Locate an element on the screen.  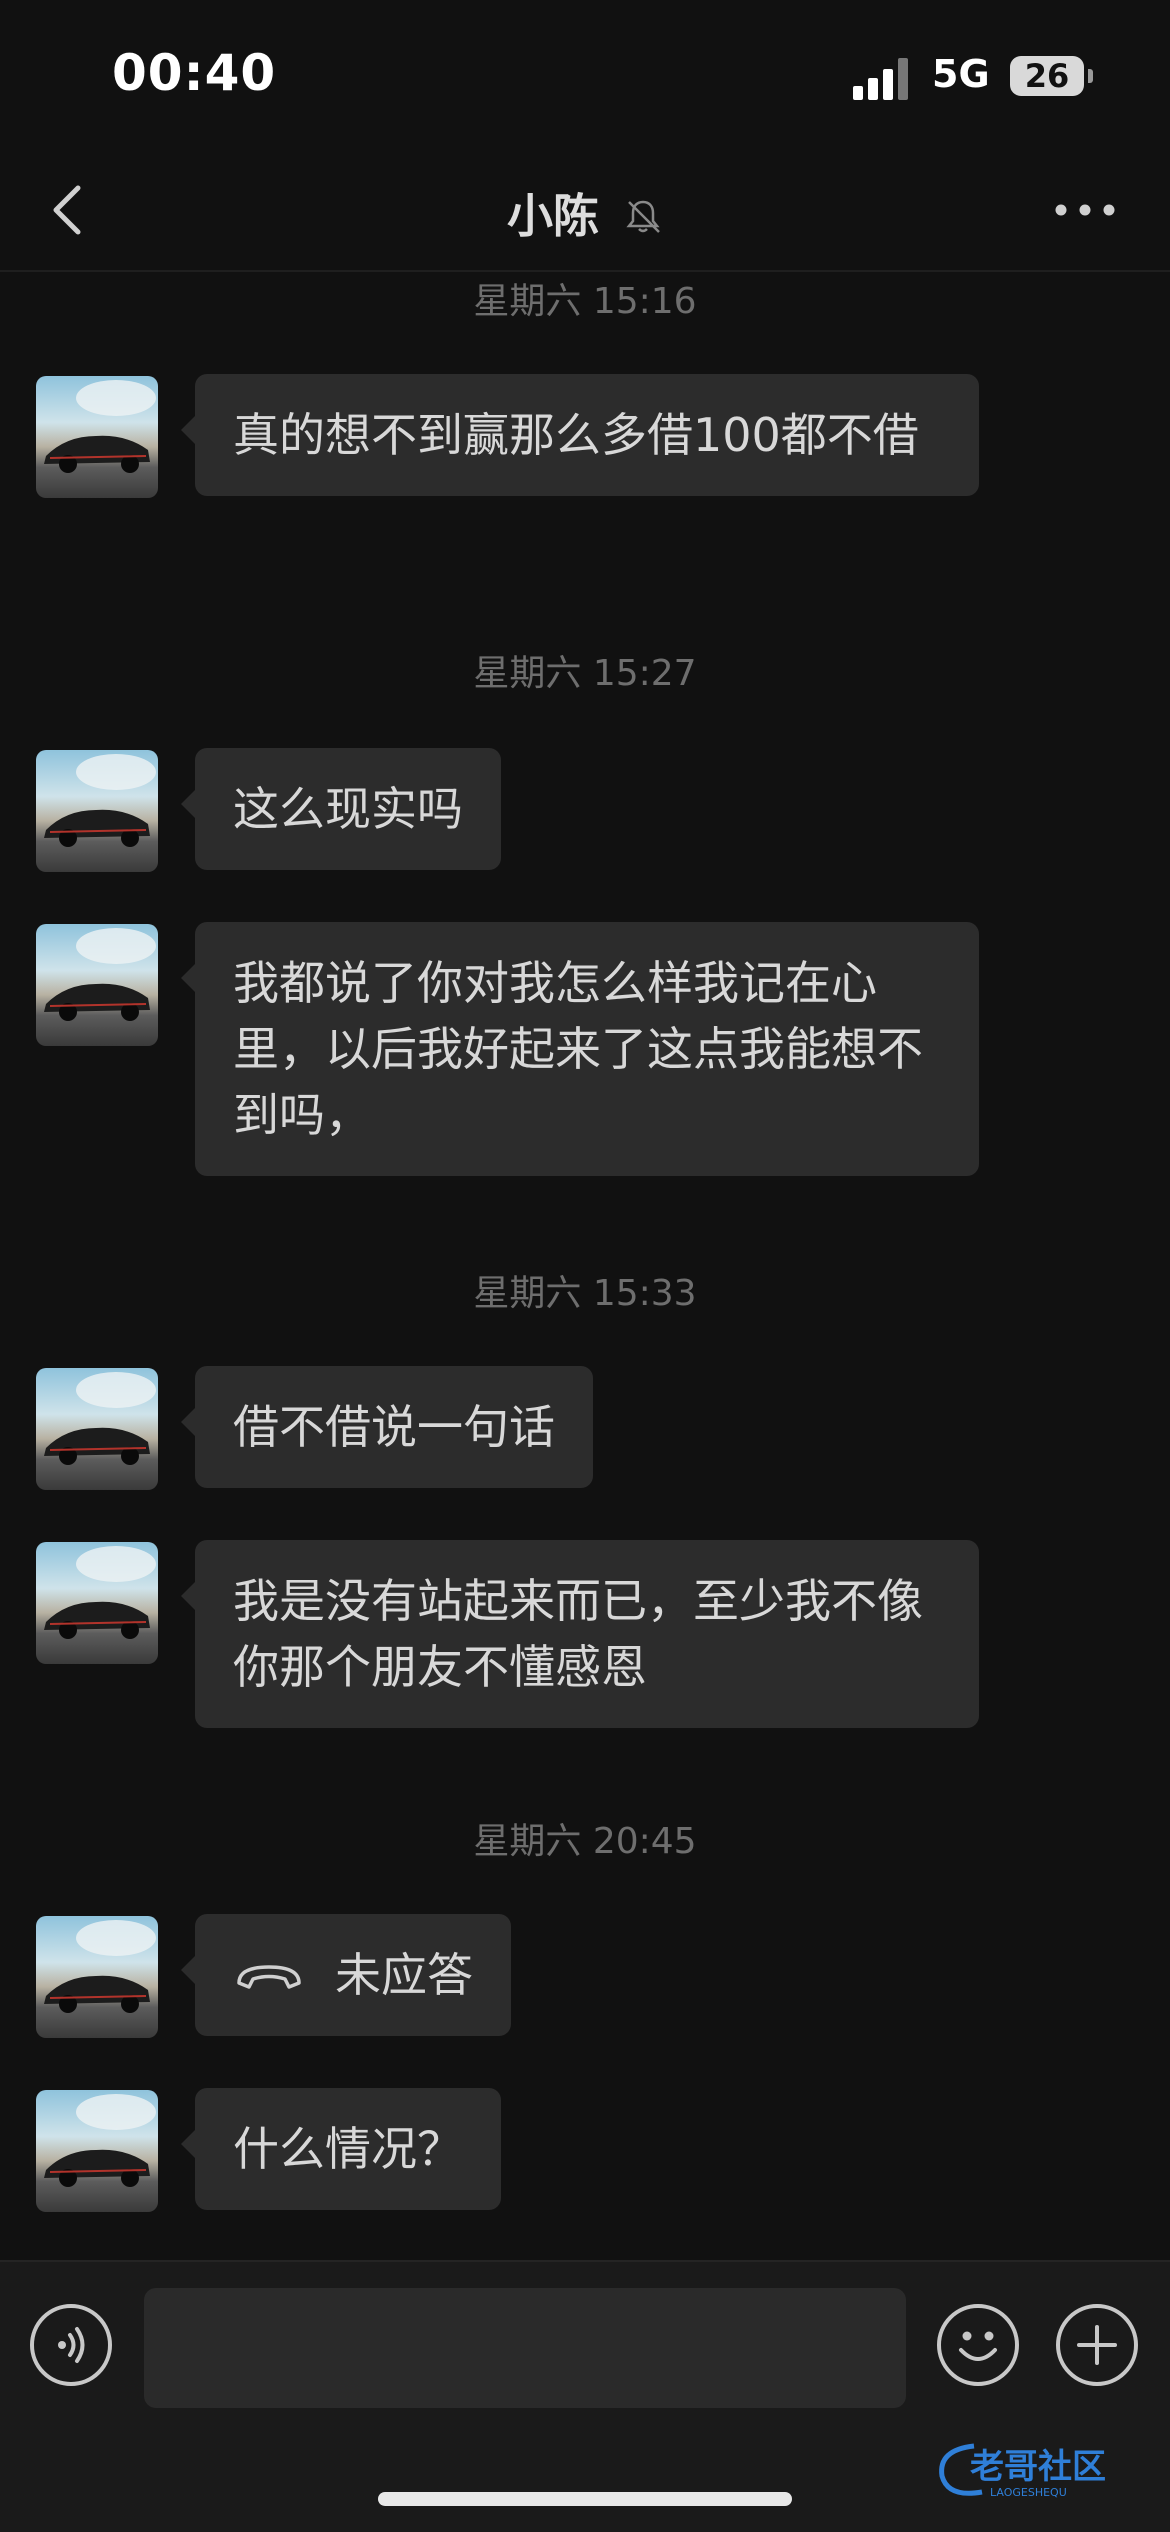
phone-hangup-icon is located at coordinates (269, 1977).